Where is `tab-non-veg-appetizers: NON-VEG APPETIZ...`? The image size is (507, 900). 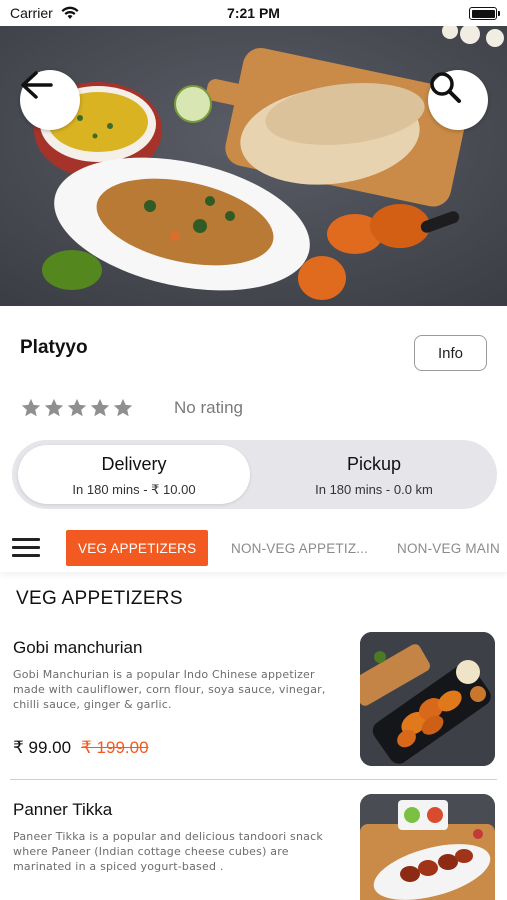
tab-non-veg-appetizers: NON-VEG APPETIZ... is located at coordinates (299, 548).